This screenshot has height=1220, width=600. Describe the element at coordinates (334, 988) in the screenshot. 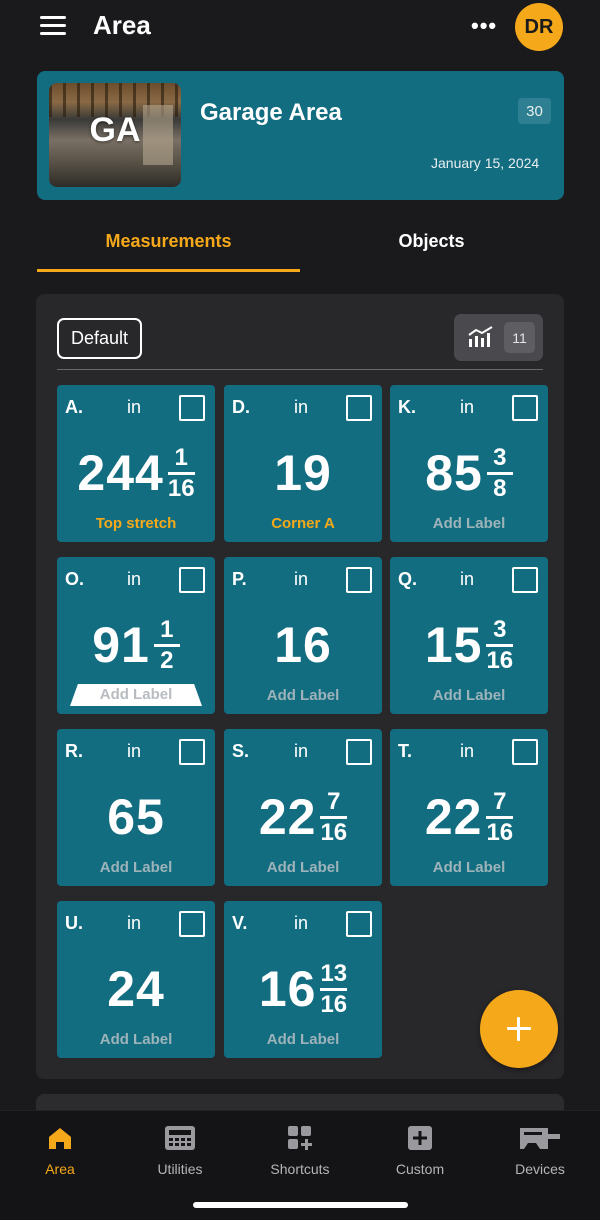

I see `measurement-fraction: 13 16` at that location.